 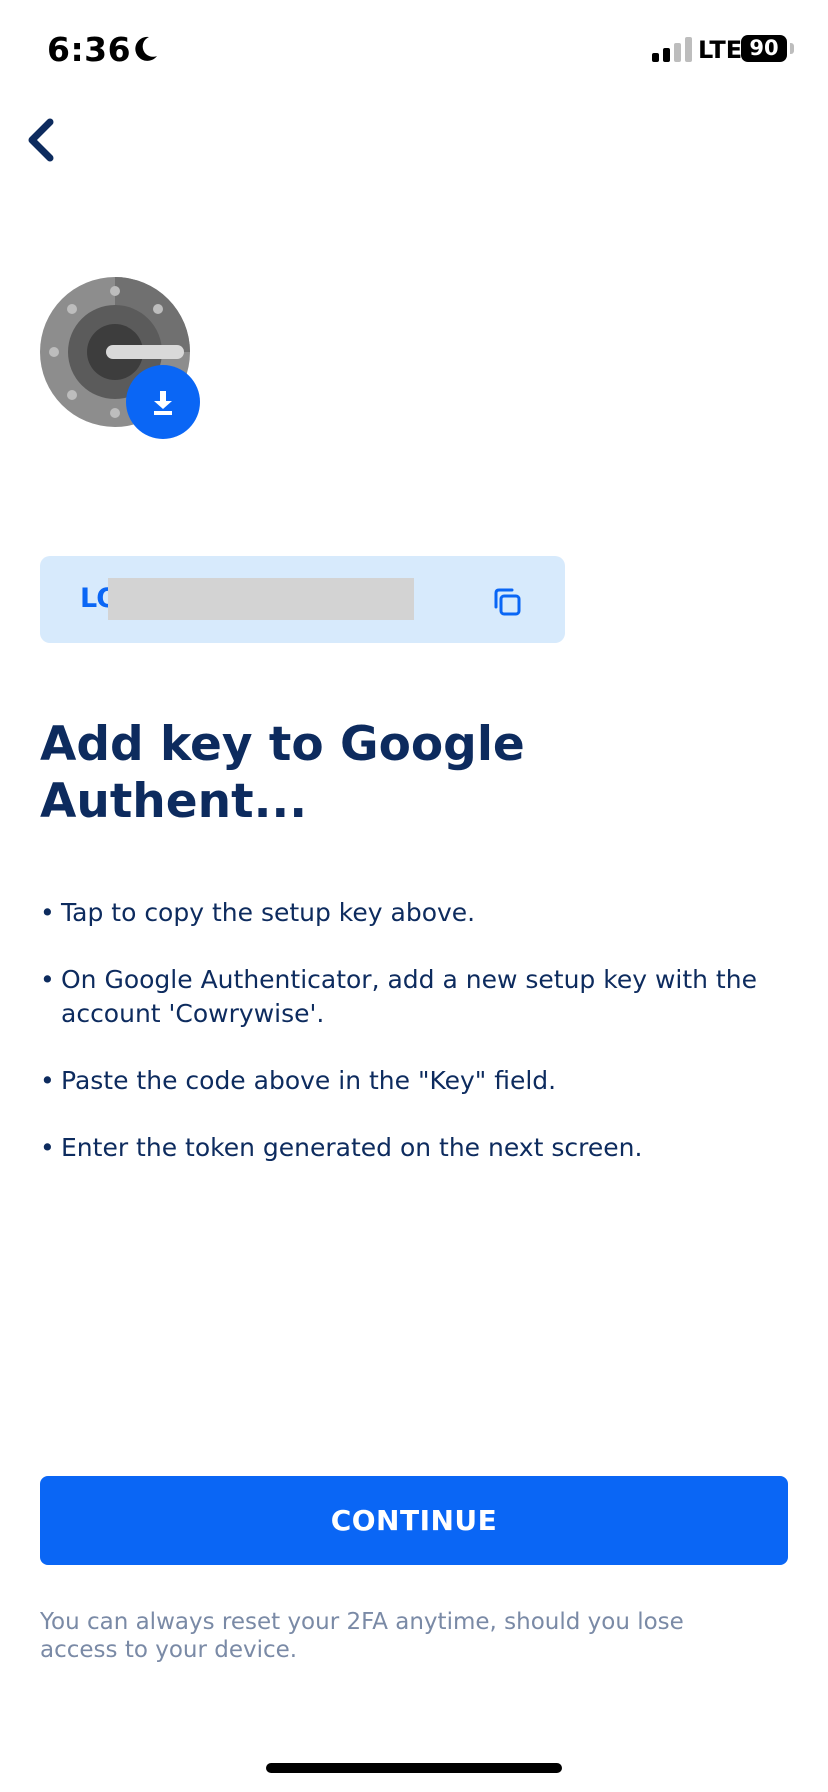 I want to click on chevron-left-icon, so click(x=41, y=140).